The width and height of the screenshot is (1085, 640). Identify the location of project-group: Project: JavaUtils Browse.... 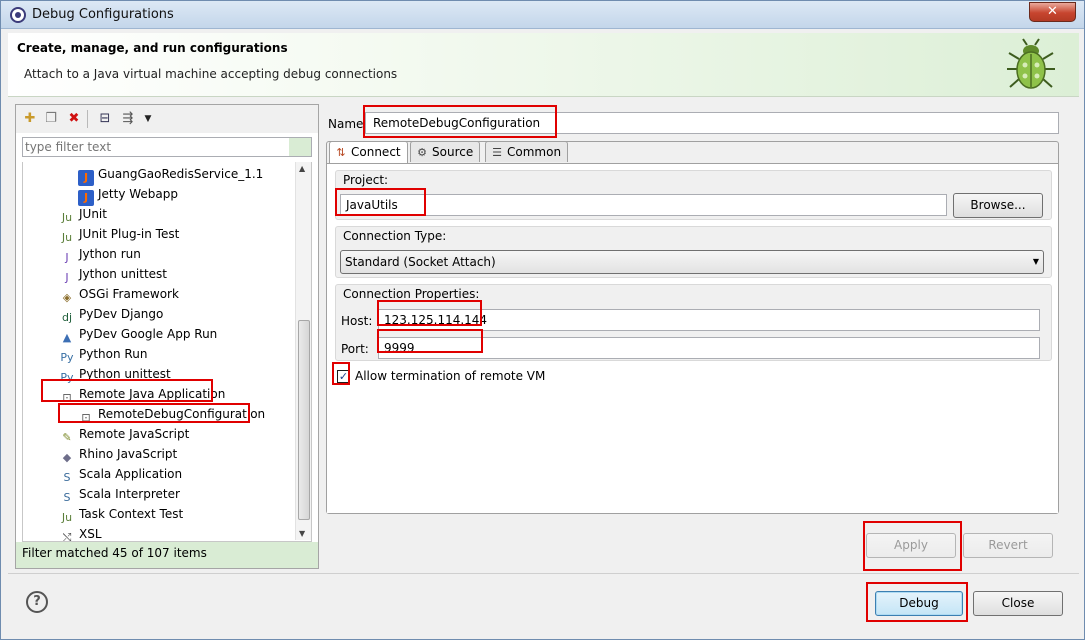
(693, 195).